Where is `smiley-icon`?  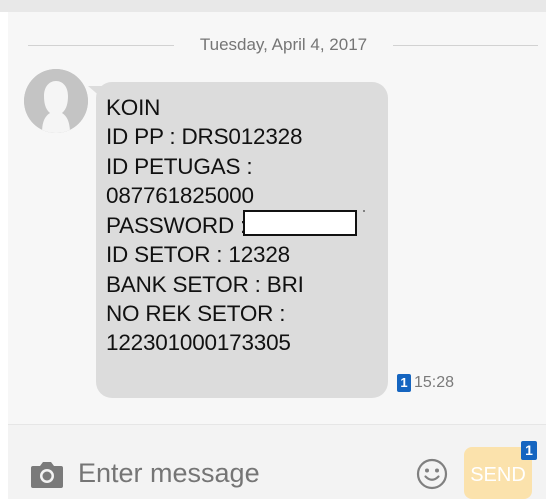
smiley-icon is located at coordinates (432, 474).